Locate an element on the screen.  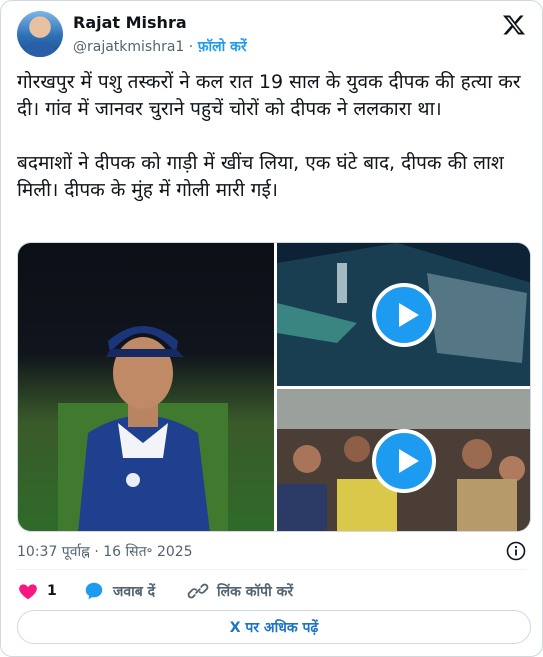
like-button: 1 is located at coordinates (37, 591).